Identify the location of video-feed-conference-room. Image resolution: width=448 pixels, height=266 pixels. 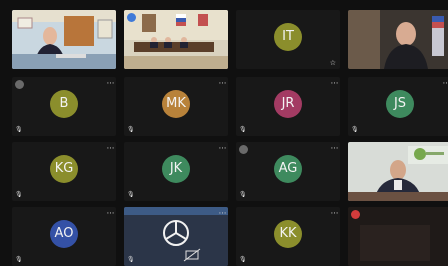
(176, 39).